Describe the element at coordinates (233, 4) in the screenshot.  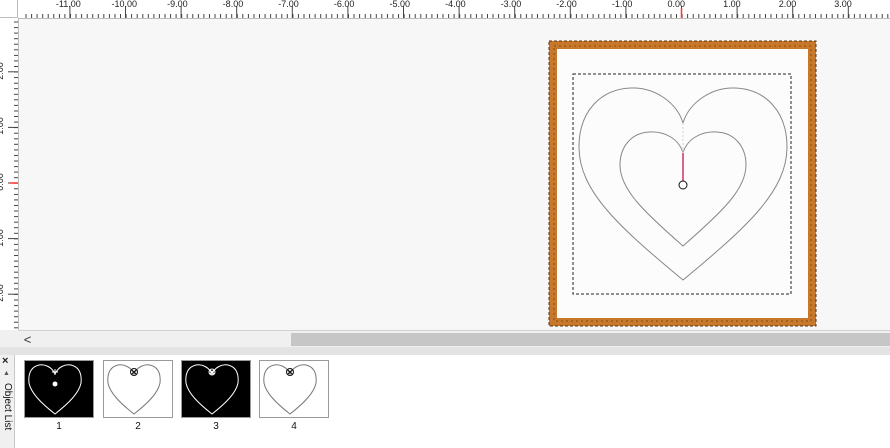
I see `horizontal-ruler-label: -8.00` at that location.